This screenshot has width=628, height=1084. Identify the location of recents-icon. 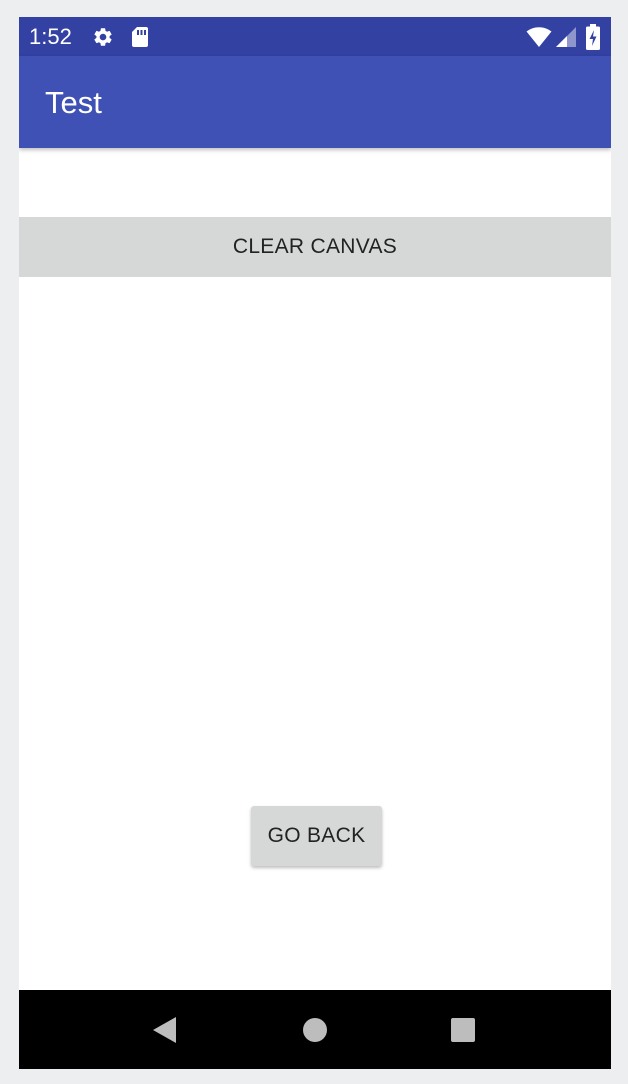
(463, 1029).